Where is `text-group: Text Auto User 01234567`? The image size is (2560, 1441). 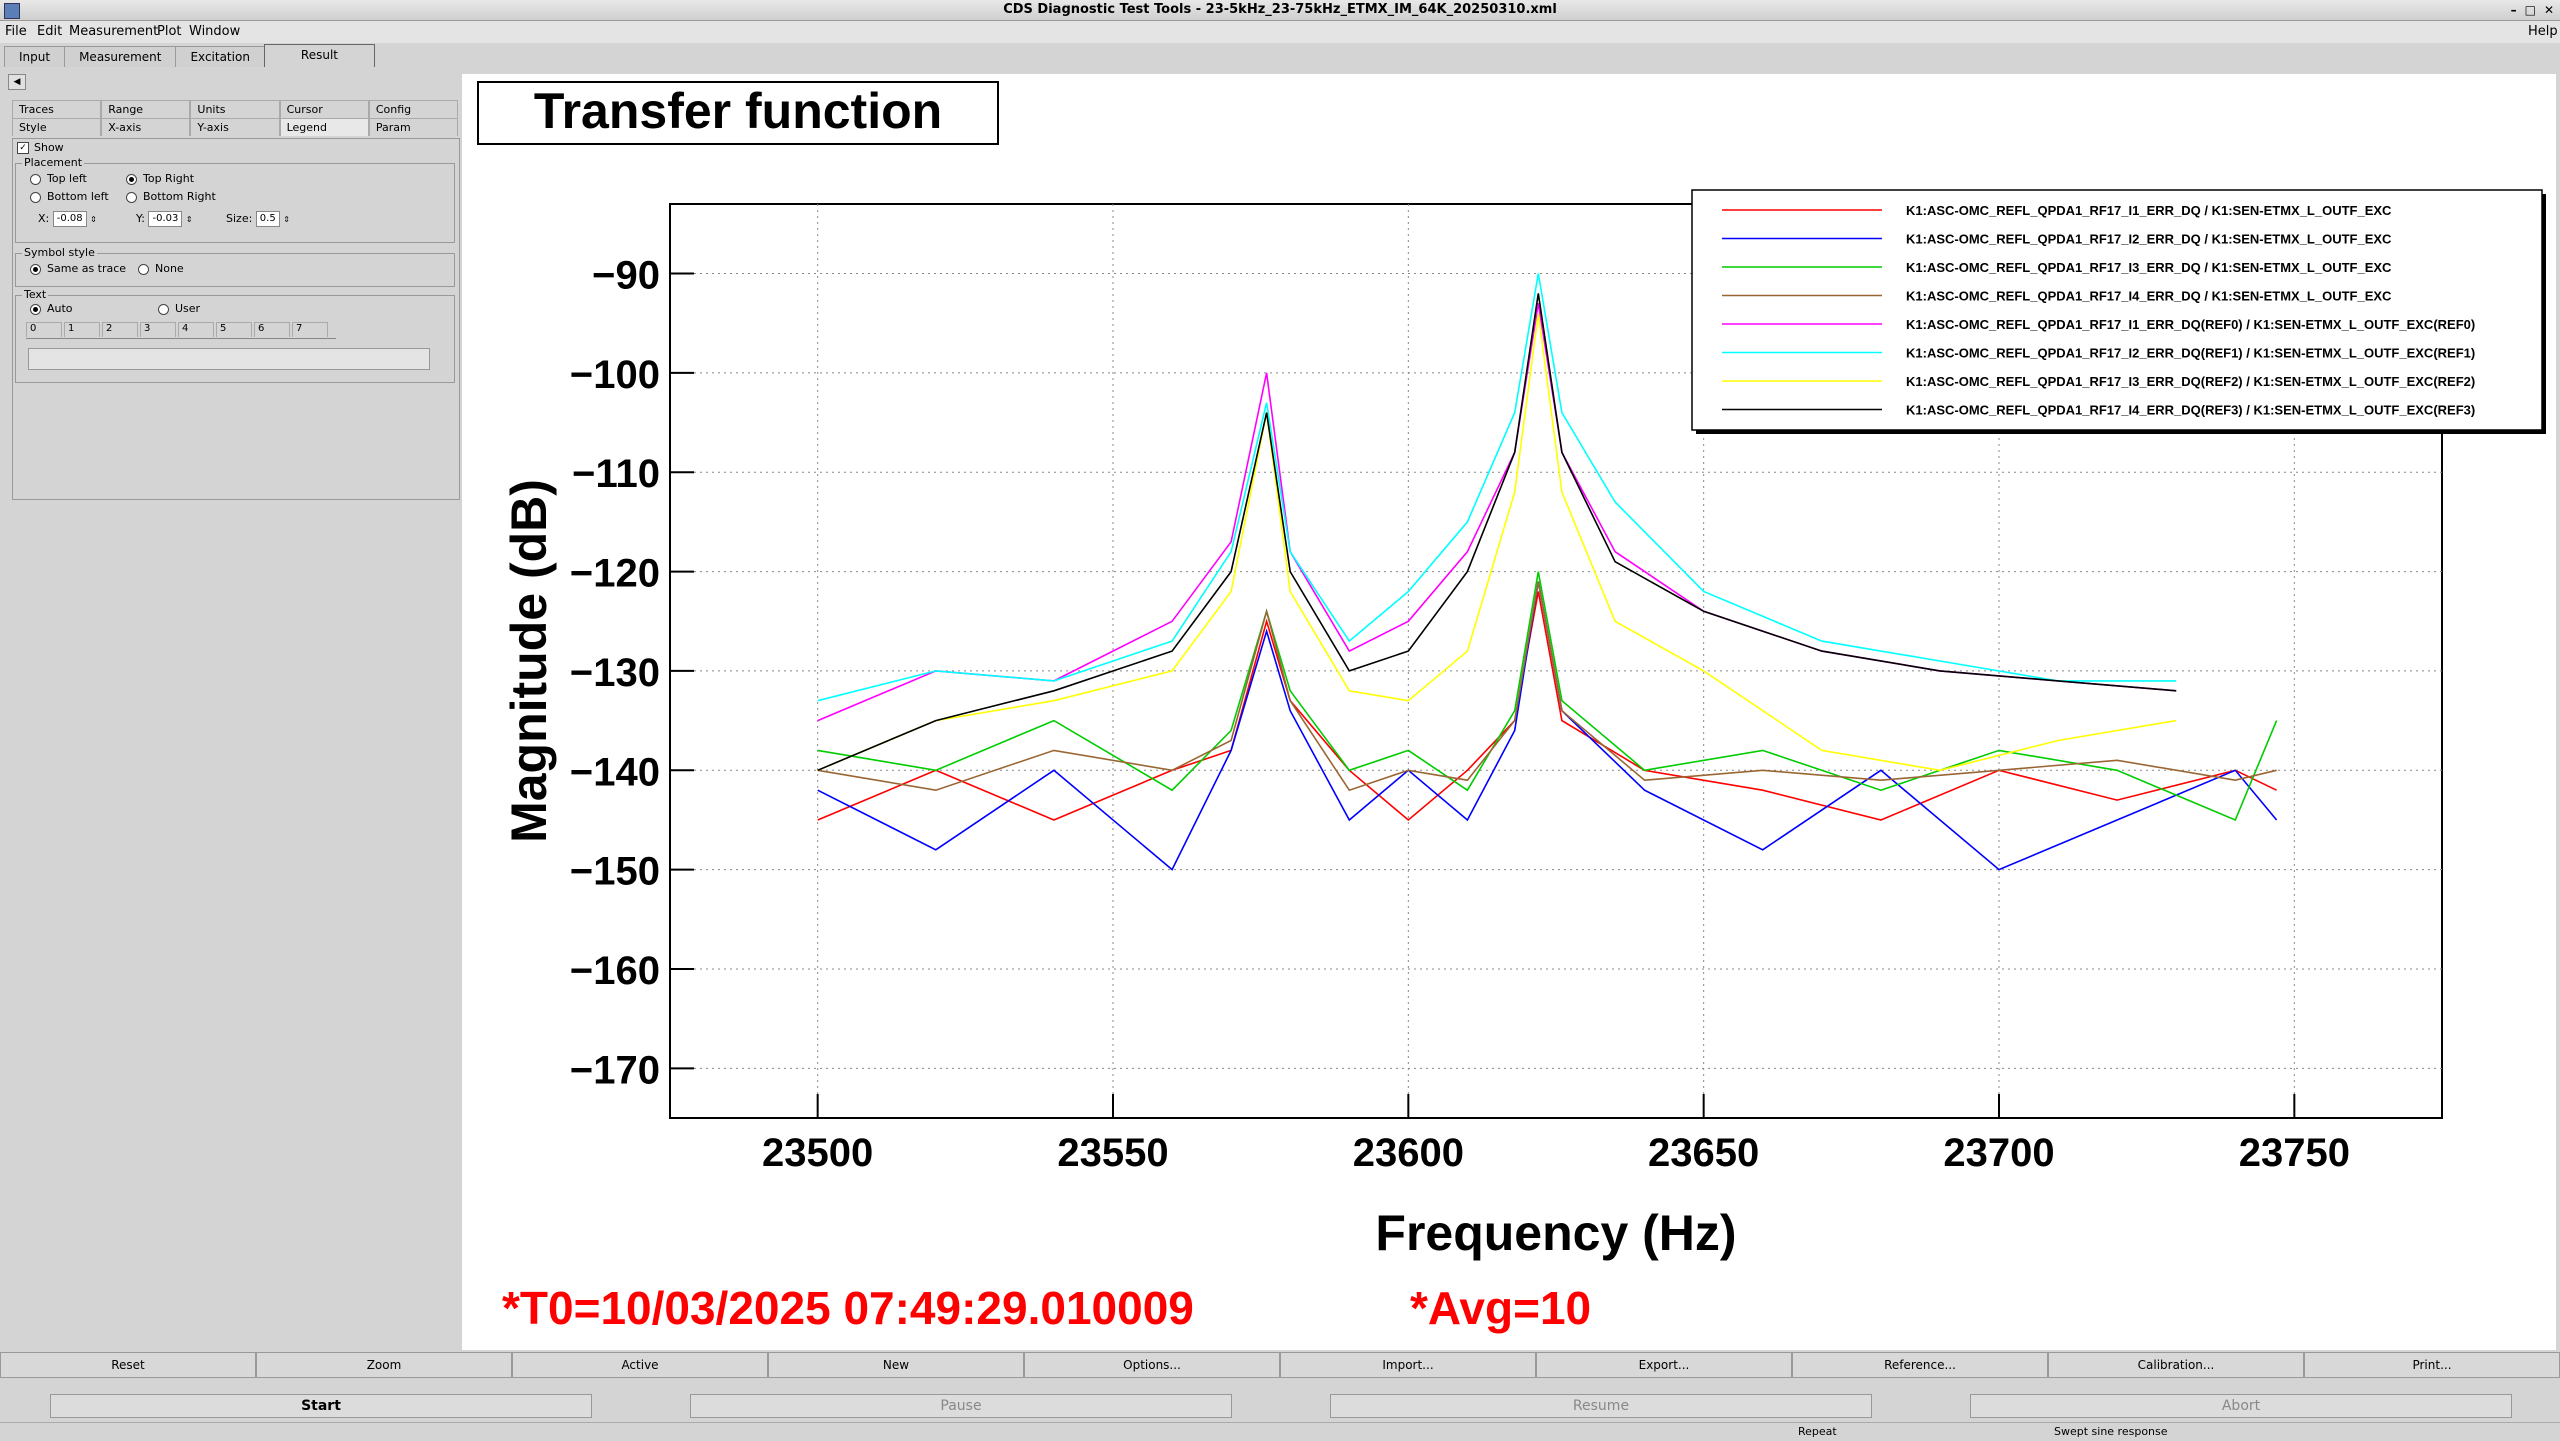
text-group: Text Auto User 01234567 is located at coordinates (235, 335).